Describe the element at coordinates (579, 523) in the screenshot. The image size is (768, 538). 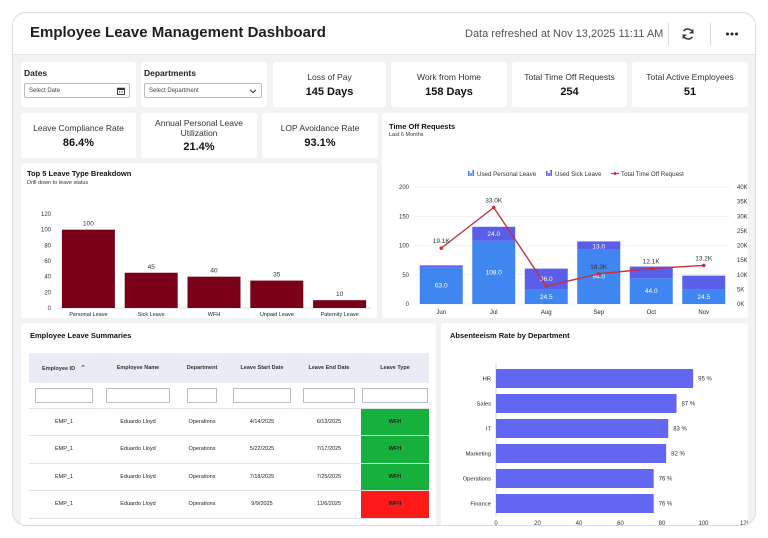
I see `x-tick-label: 40` at that location.